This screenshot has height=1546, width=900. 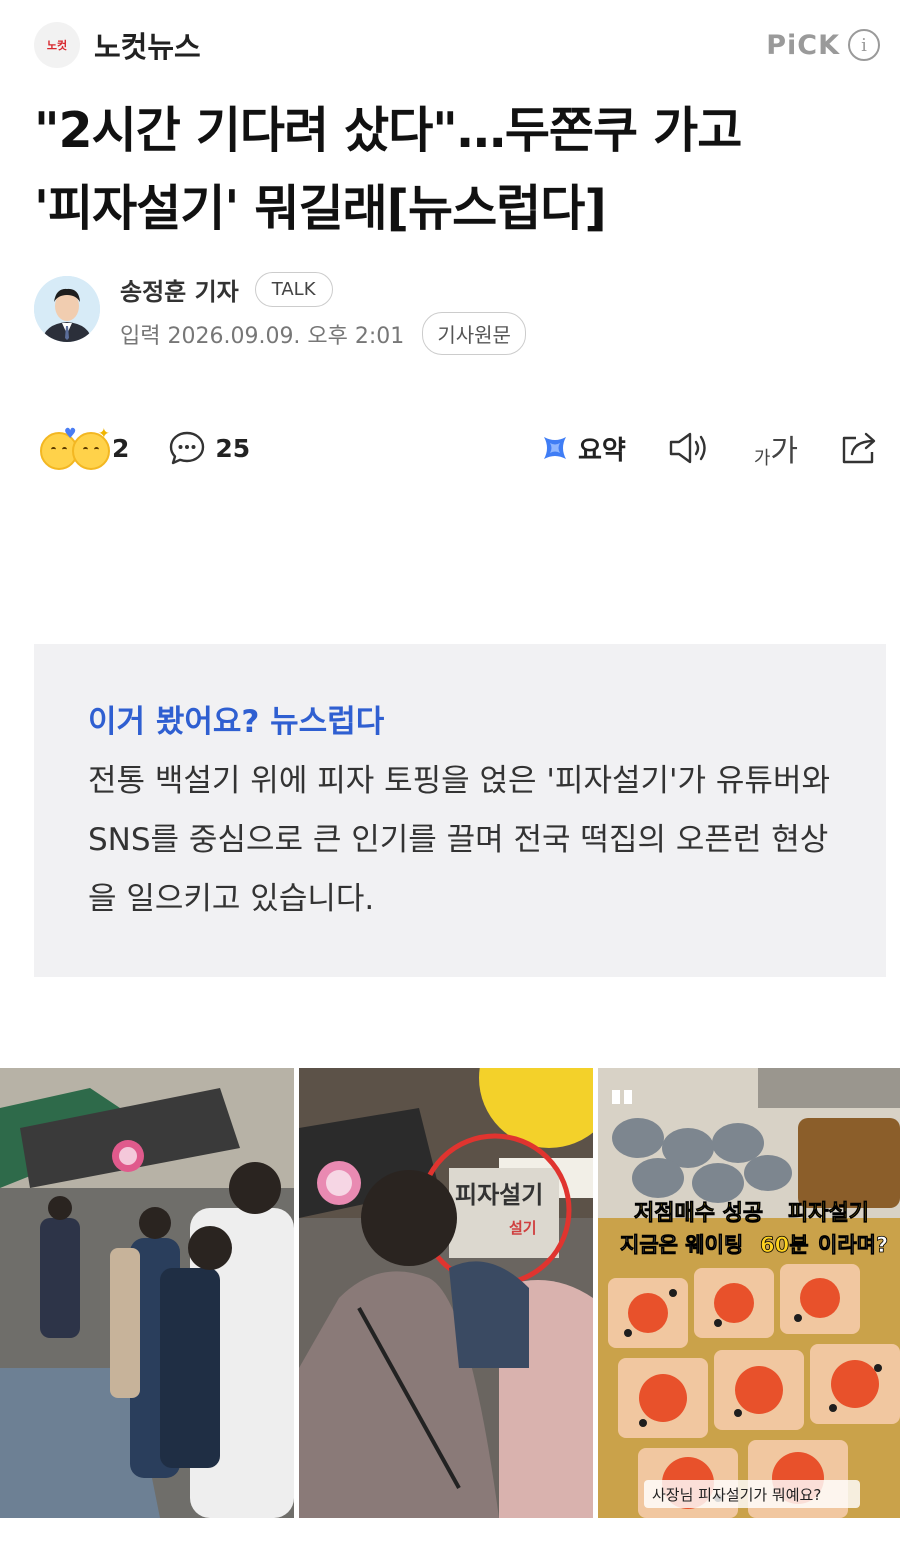 I want to click on summary-title: 이거 봤어요? 뉴스럽다, so click(x=236, y=722).